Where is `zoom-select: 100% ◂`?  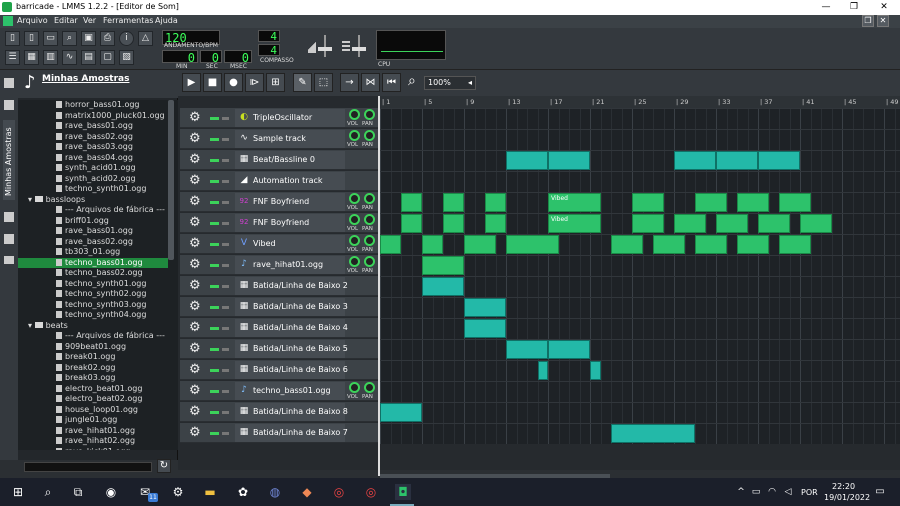
zoom-select: 100% ◂ is located at coordinates (450, 83).